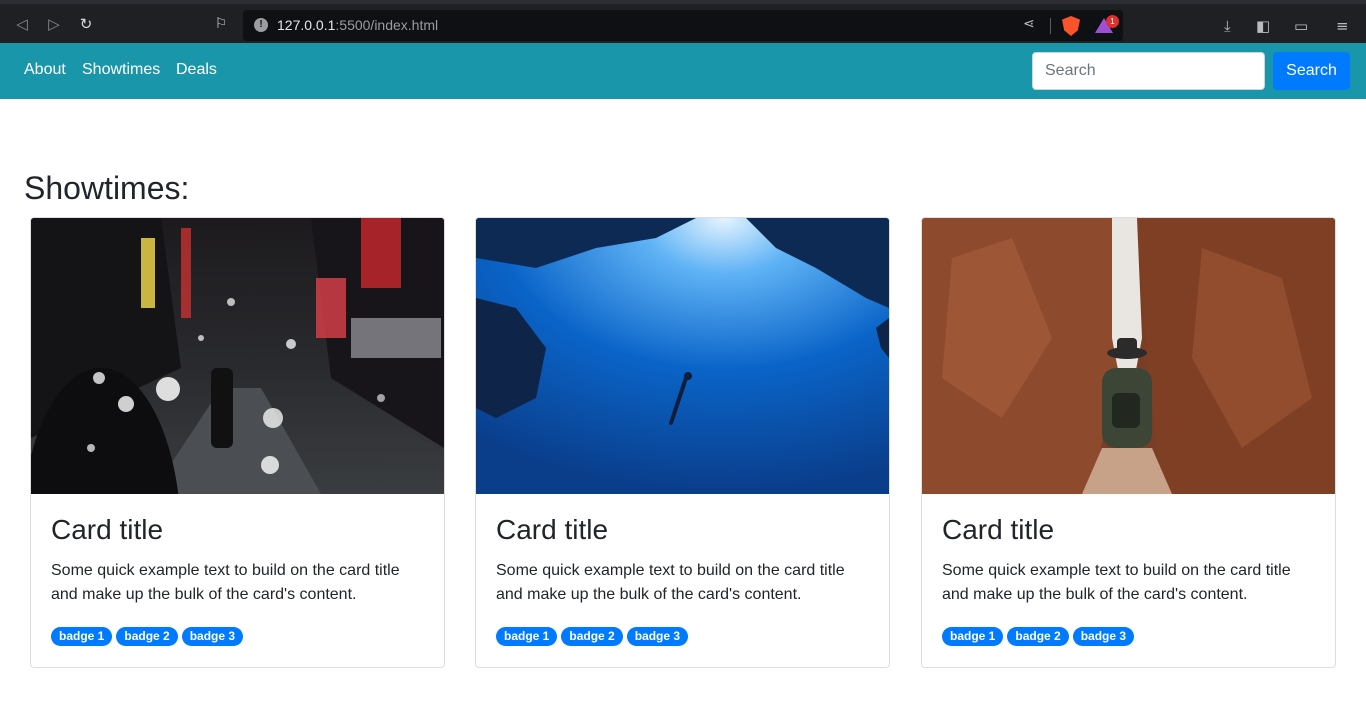 The image size is (1366, 705). I want to click on notification-badge: 1, so click(1112, 21).